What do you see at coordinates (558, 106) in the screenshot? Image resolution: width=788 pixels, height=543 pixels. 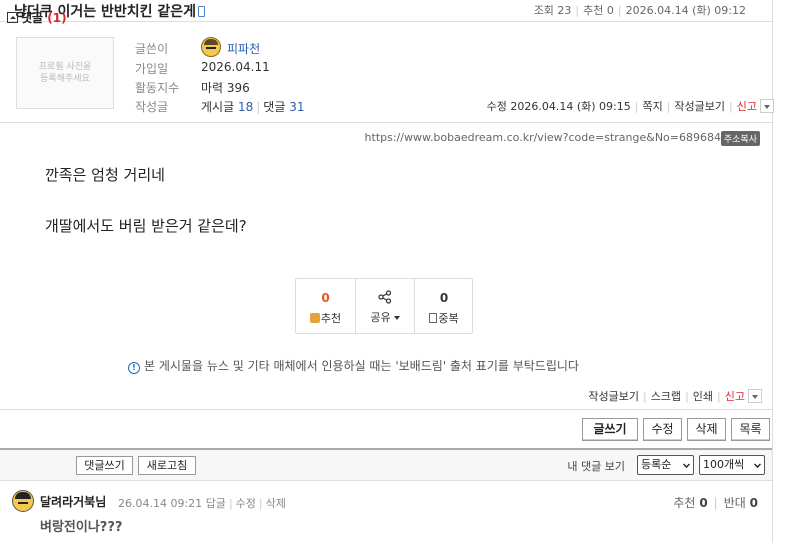 I see `edited-datetime: 수정 2026.04.14 (화) 09:15` at bounding box center [558, 106].